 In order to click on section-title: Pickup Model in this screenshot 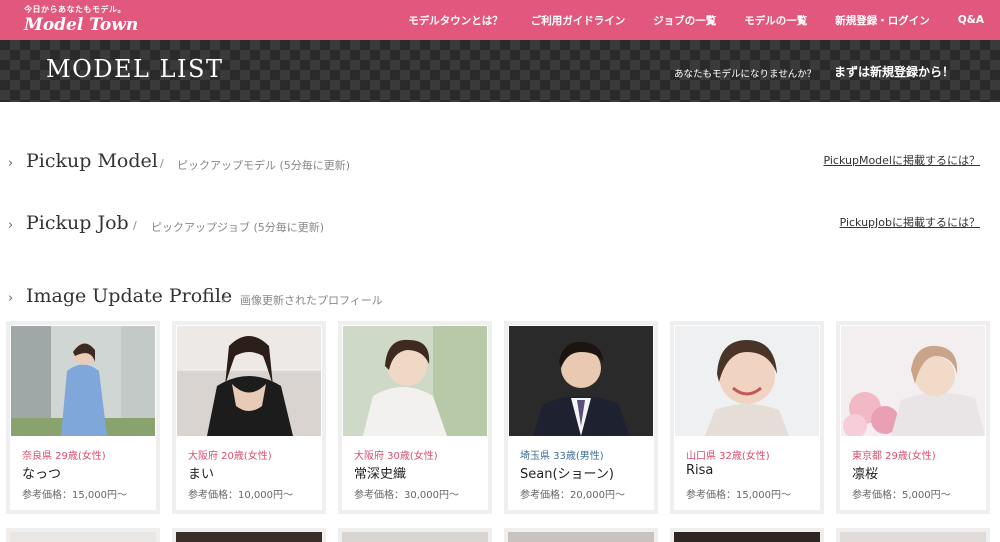, I will do `click(92, 161)`.